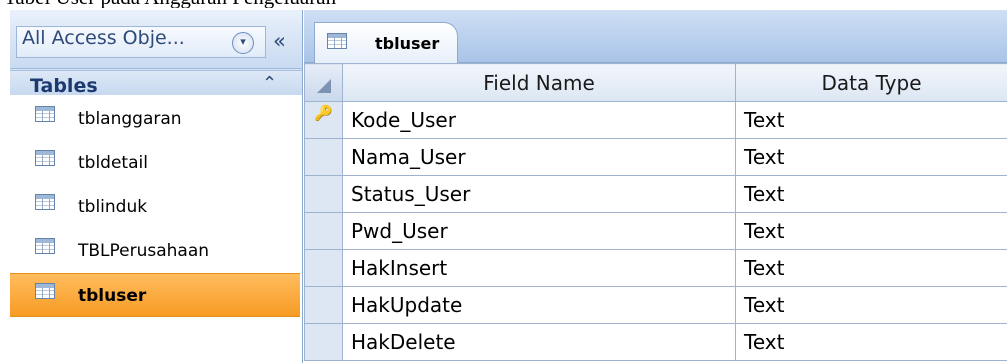 The height and width of the screenshot is (363, 1007). I want to click on table-row: Status_User Text, so click(655, 194).